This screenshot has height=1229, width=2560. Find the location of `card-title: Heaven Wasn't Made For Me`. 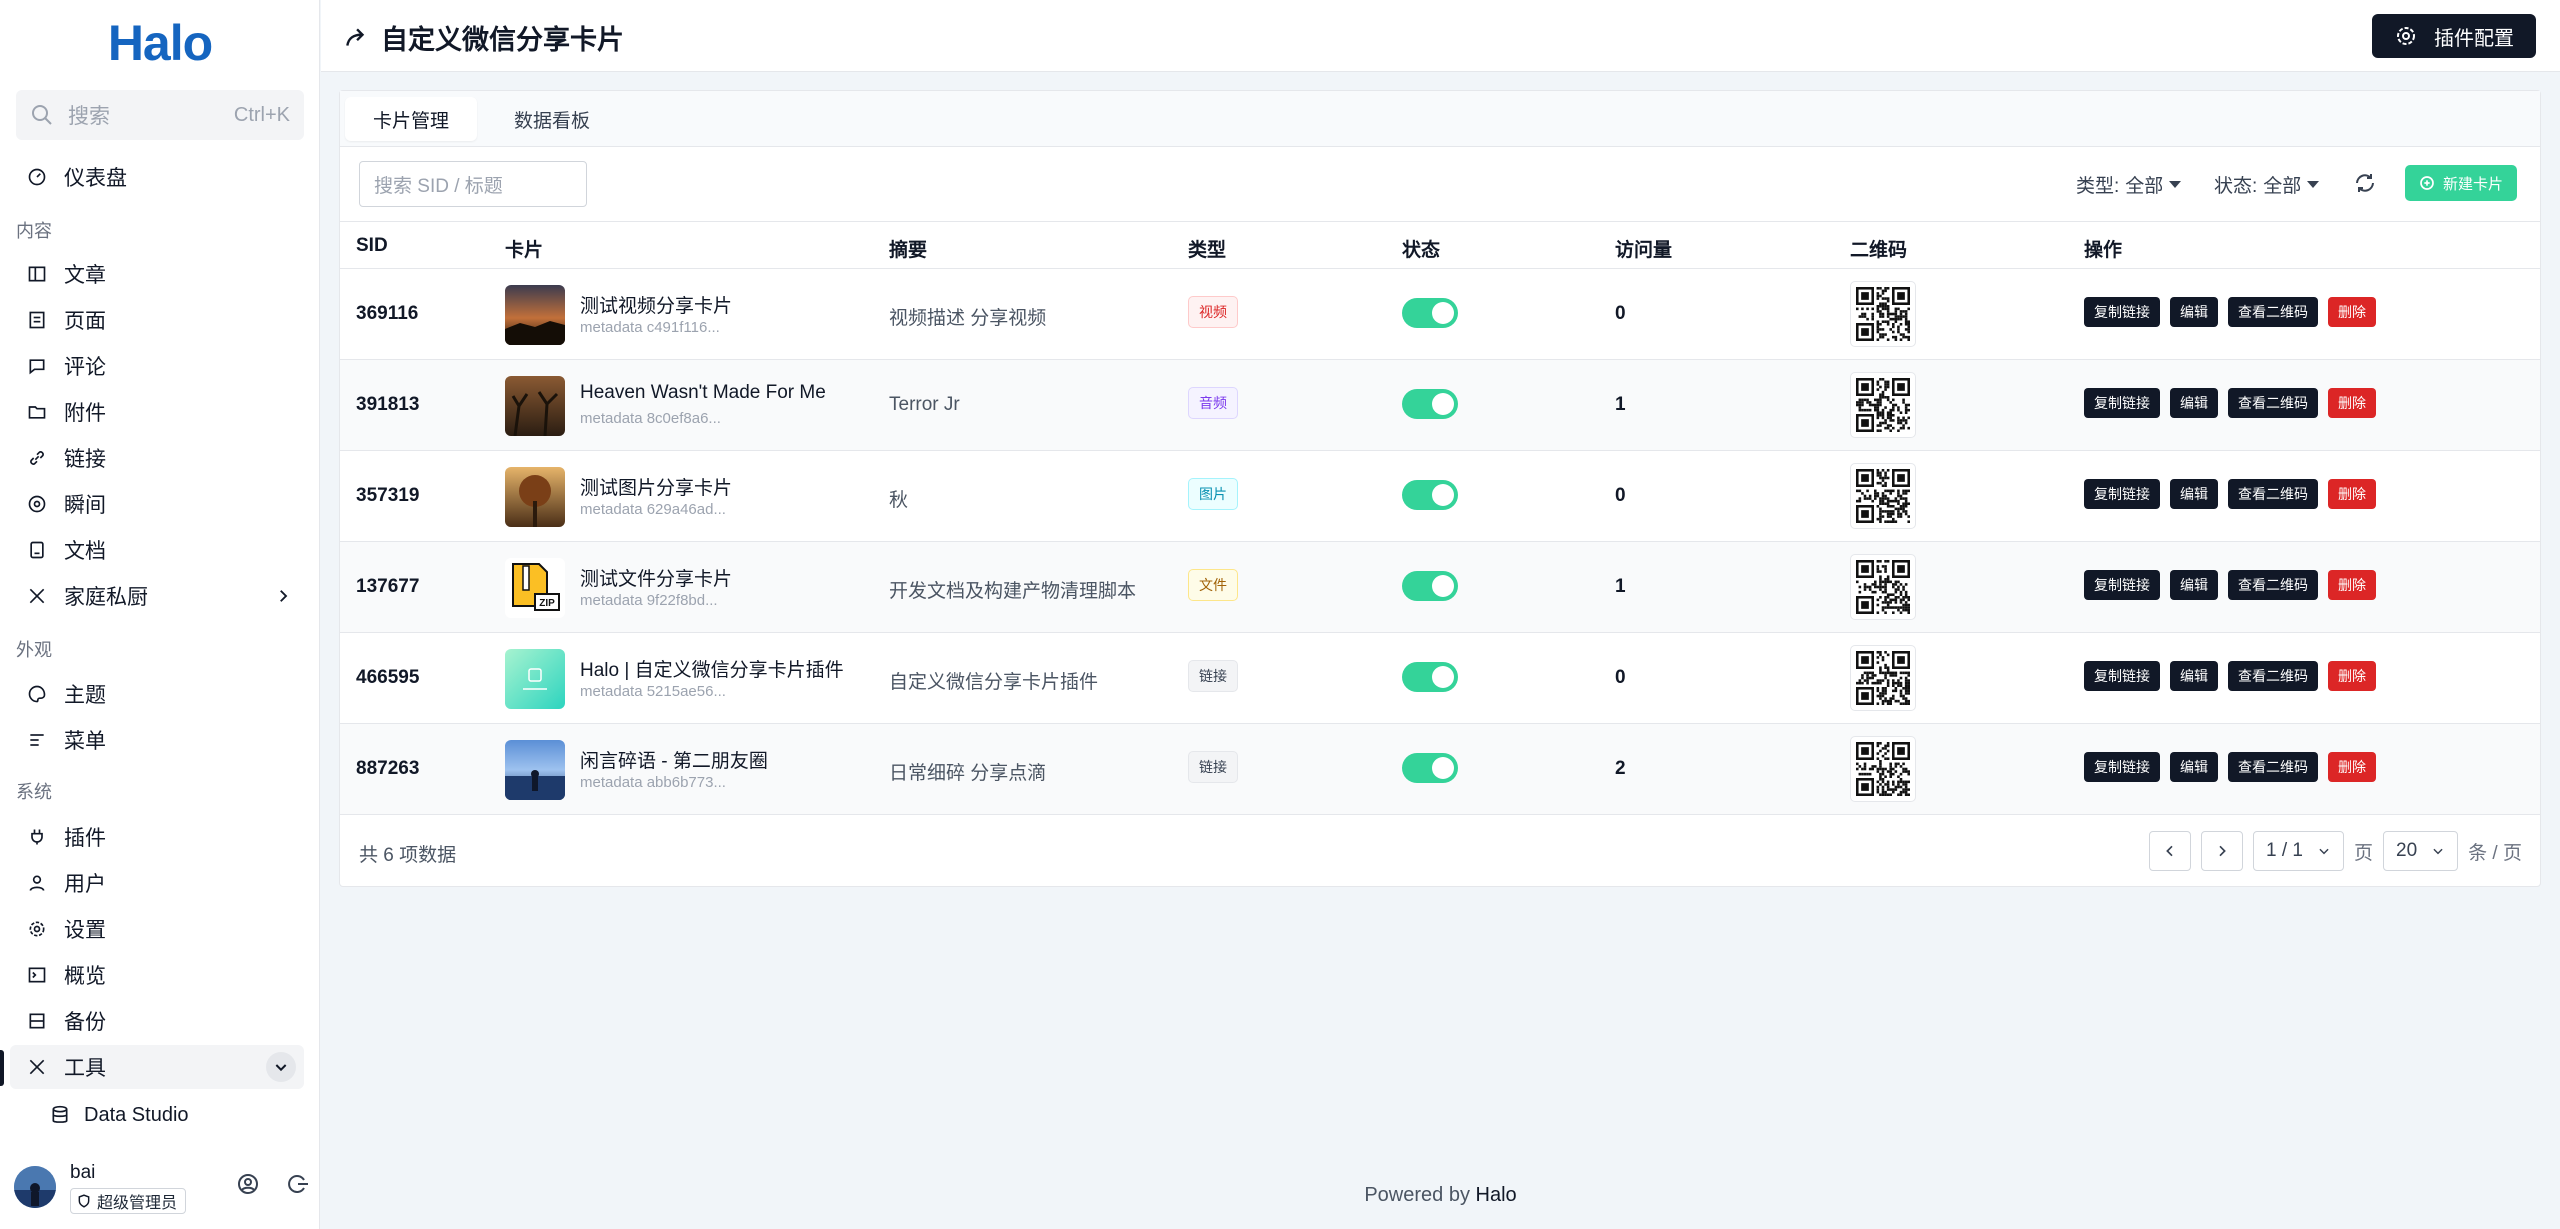

card-title: Heaven Wasn't Made For Me is located at coordinates (703, 392).